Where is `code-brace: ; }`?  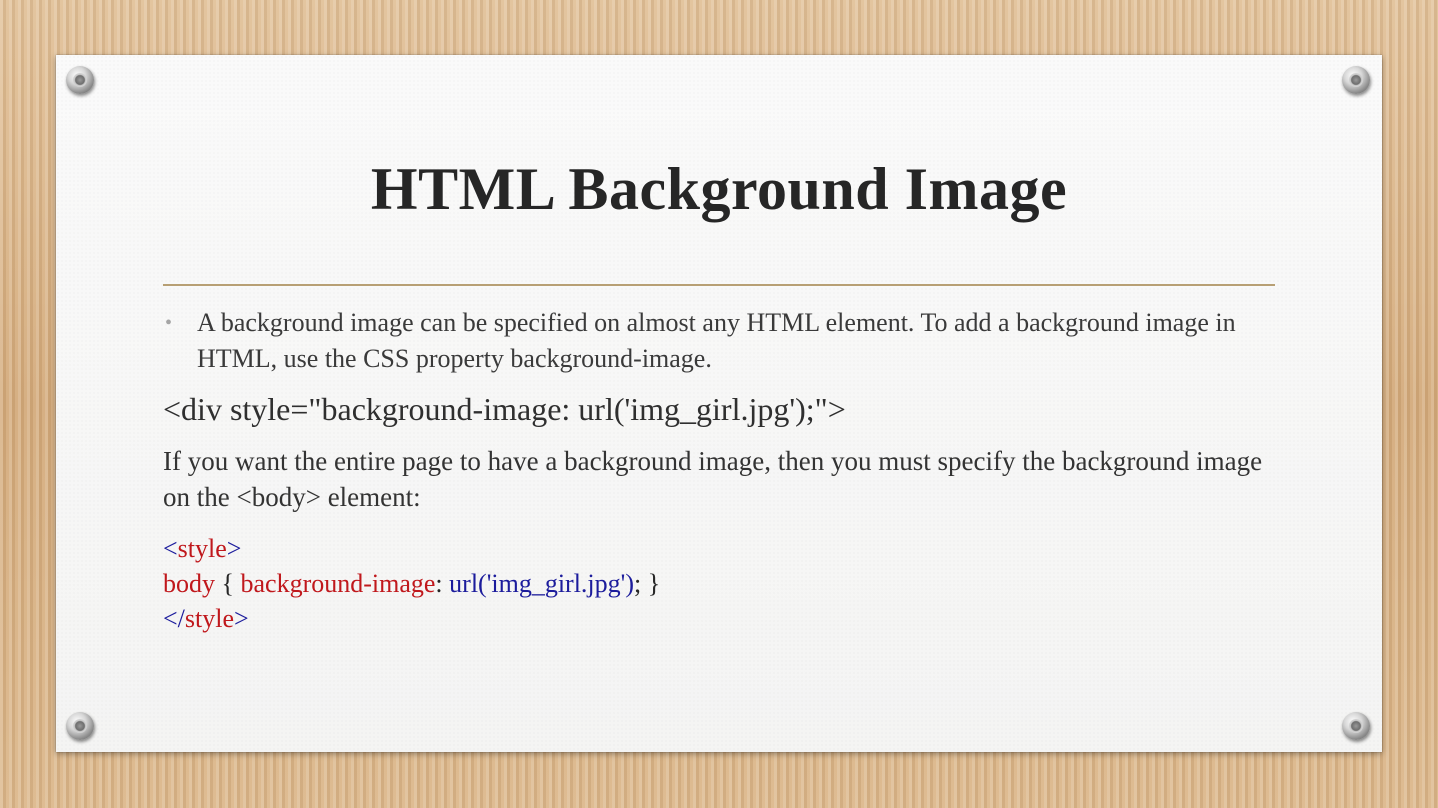 code-brace: ; } is located at coordinates (647, 583).